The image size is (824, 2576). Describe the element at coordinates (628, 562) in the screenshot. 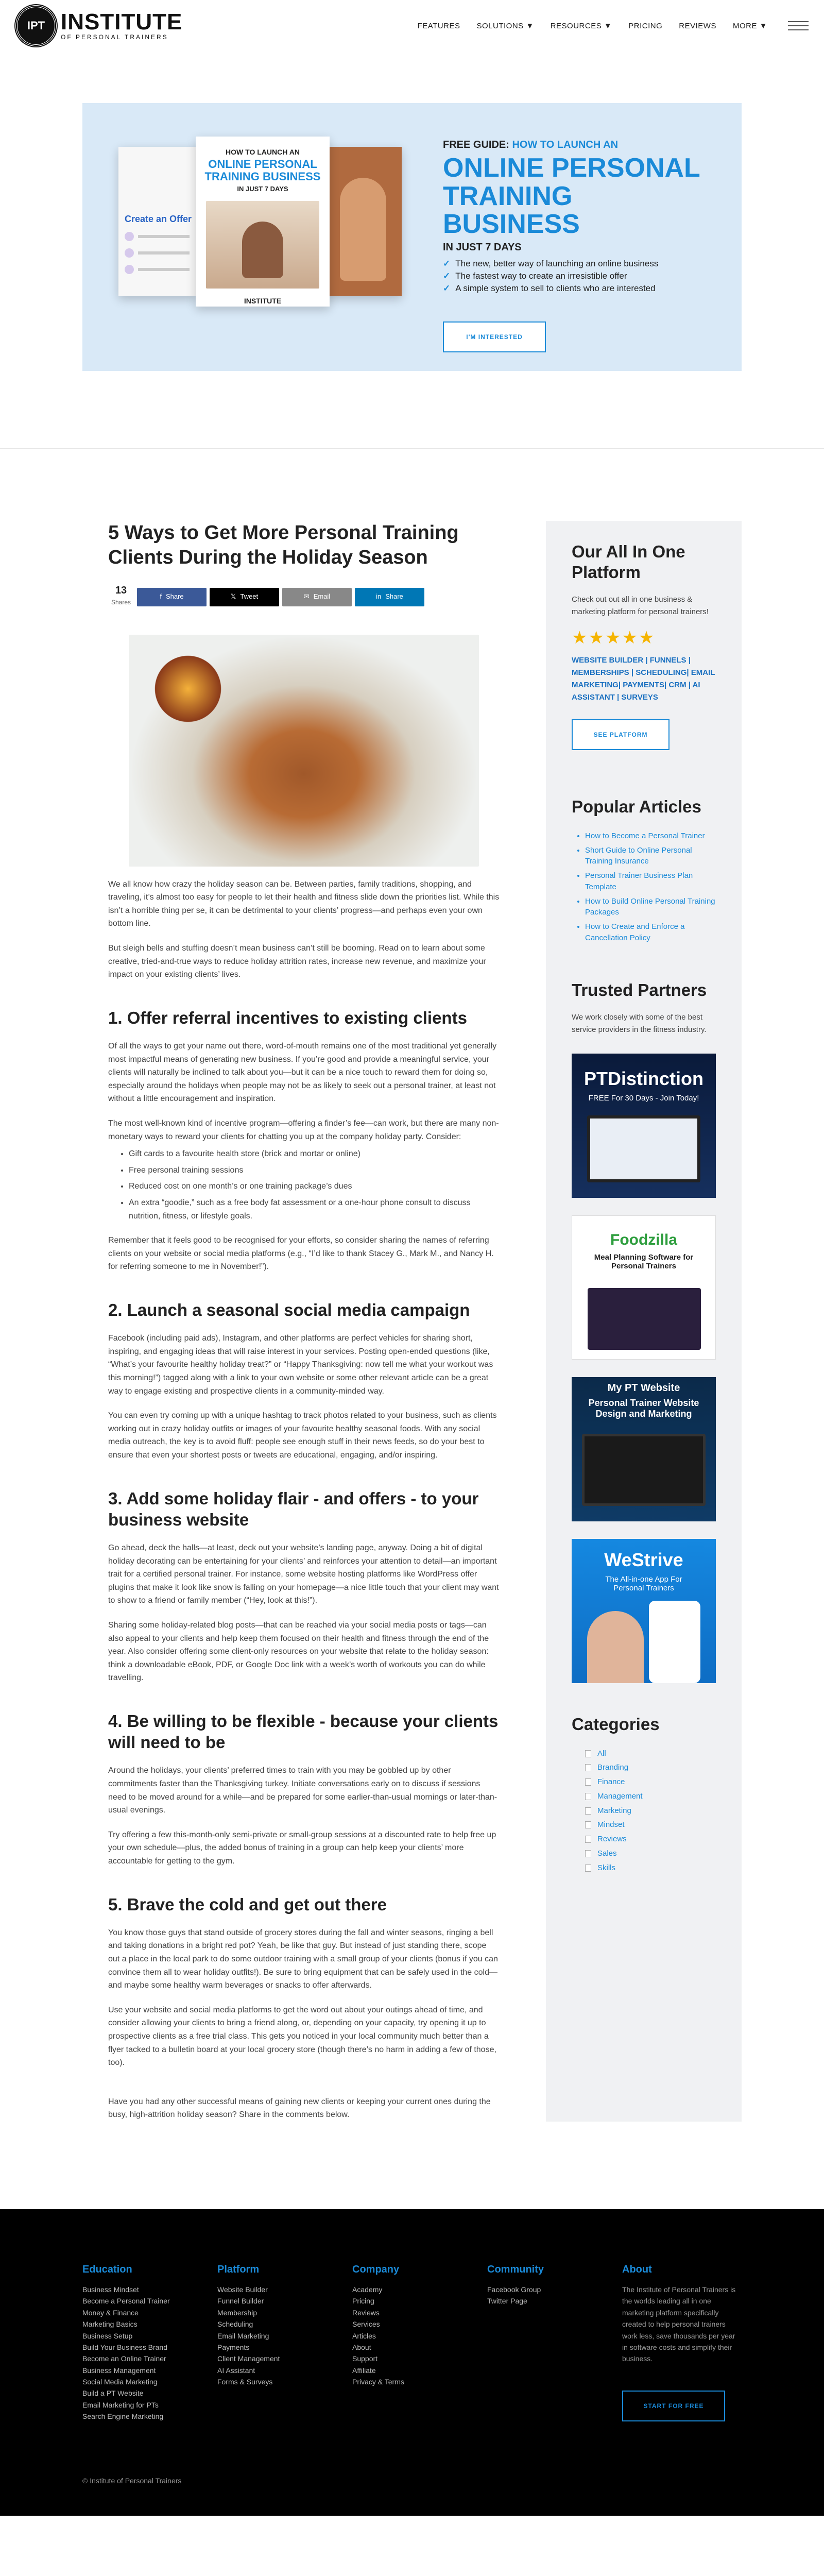

I see `sidebar-heading: Our All In One Platform` at that location.